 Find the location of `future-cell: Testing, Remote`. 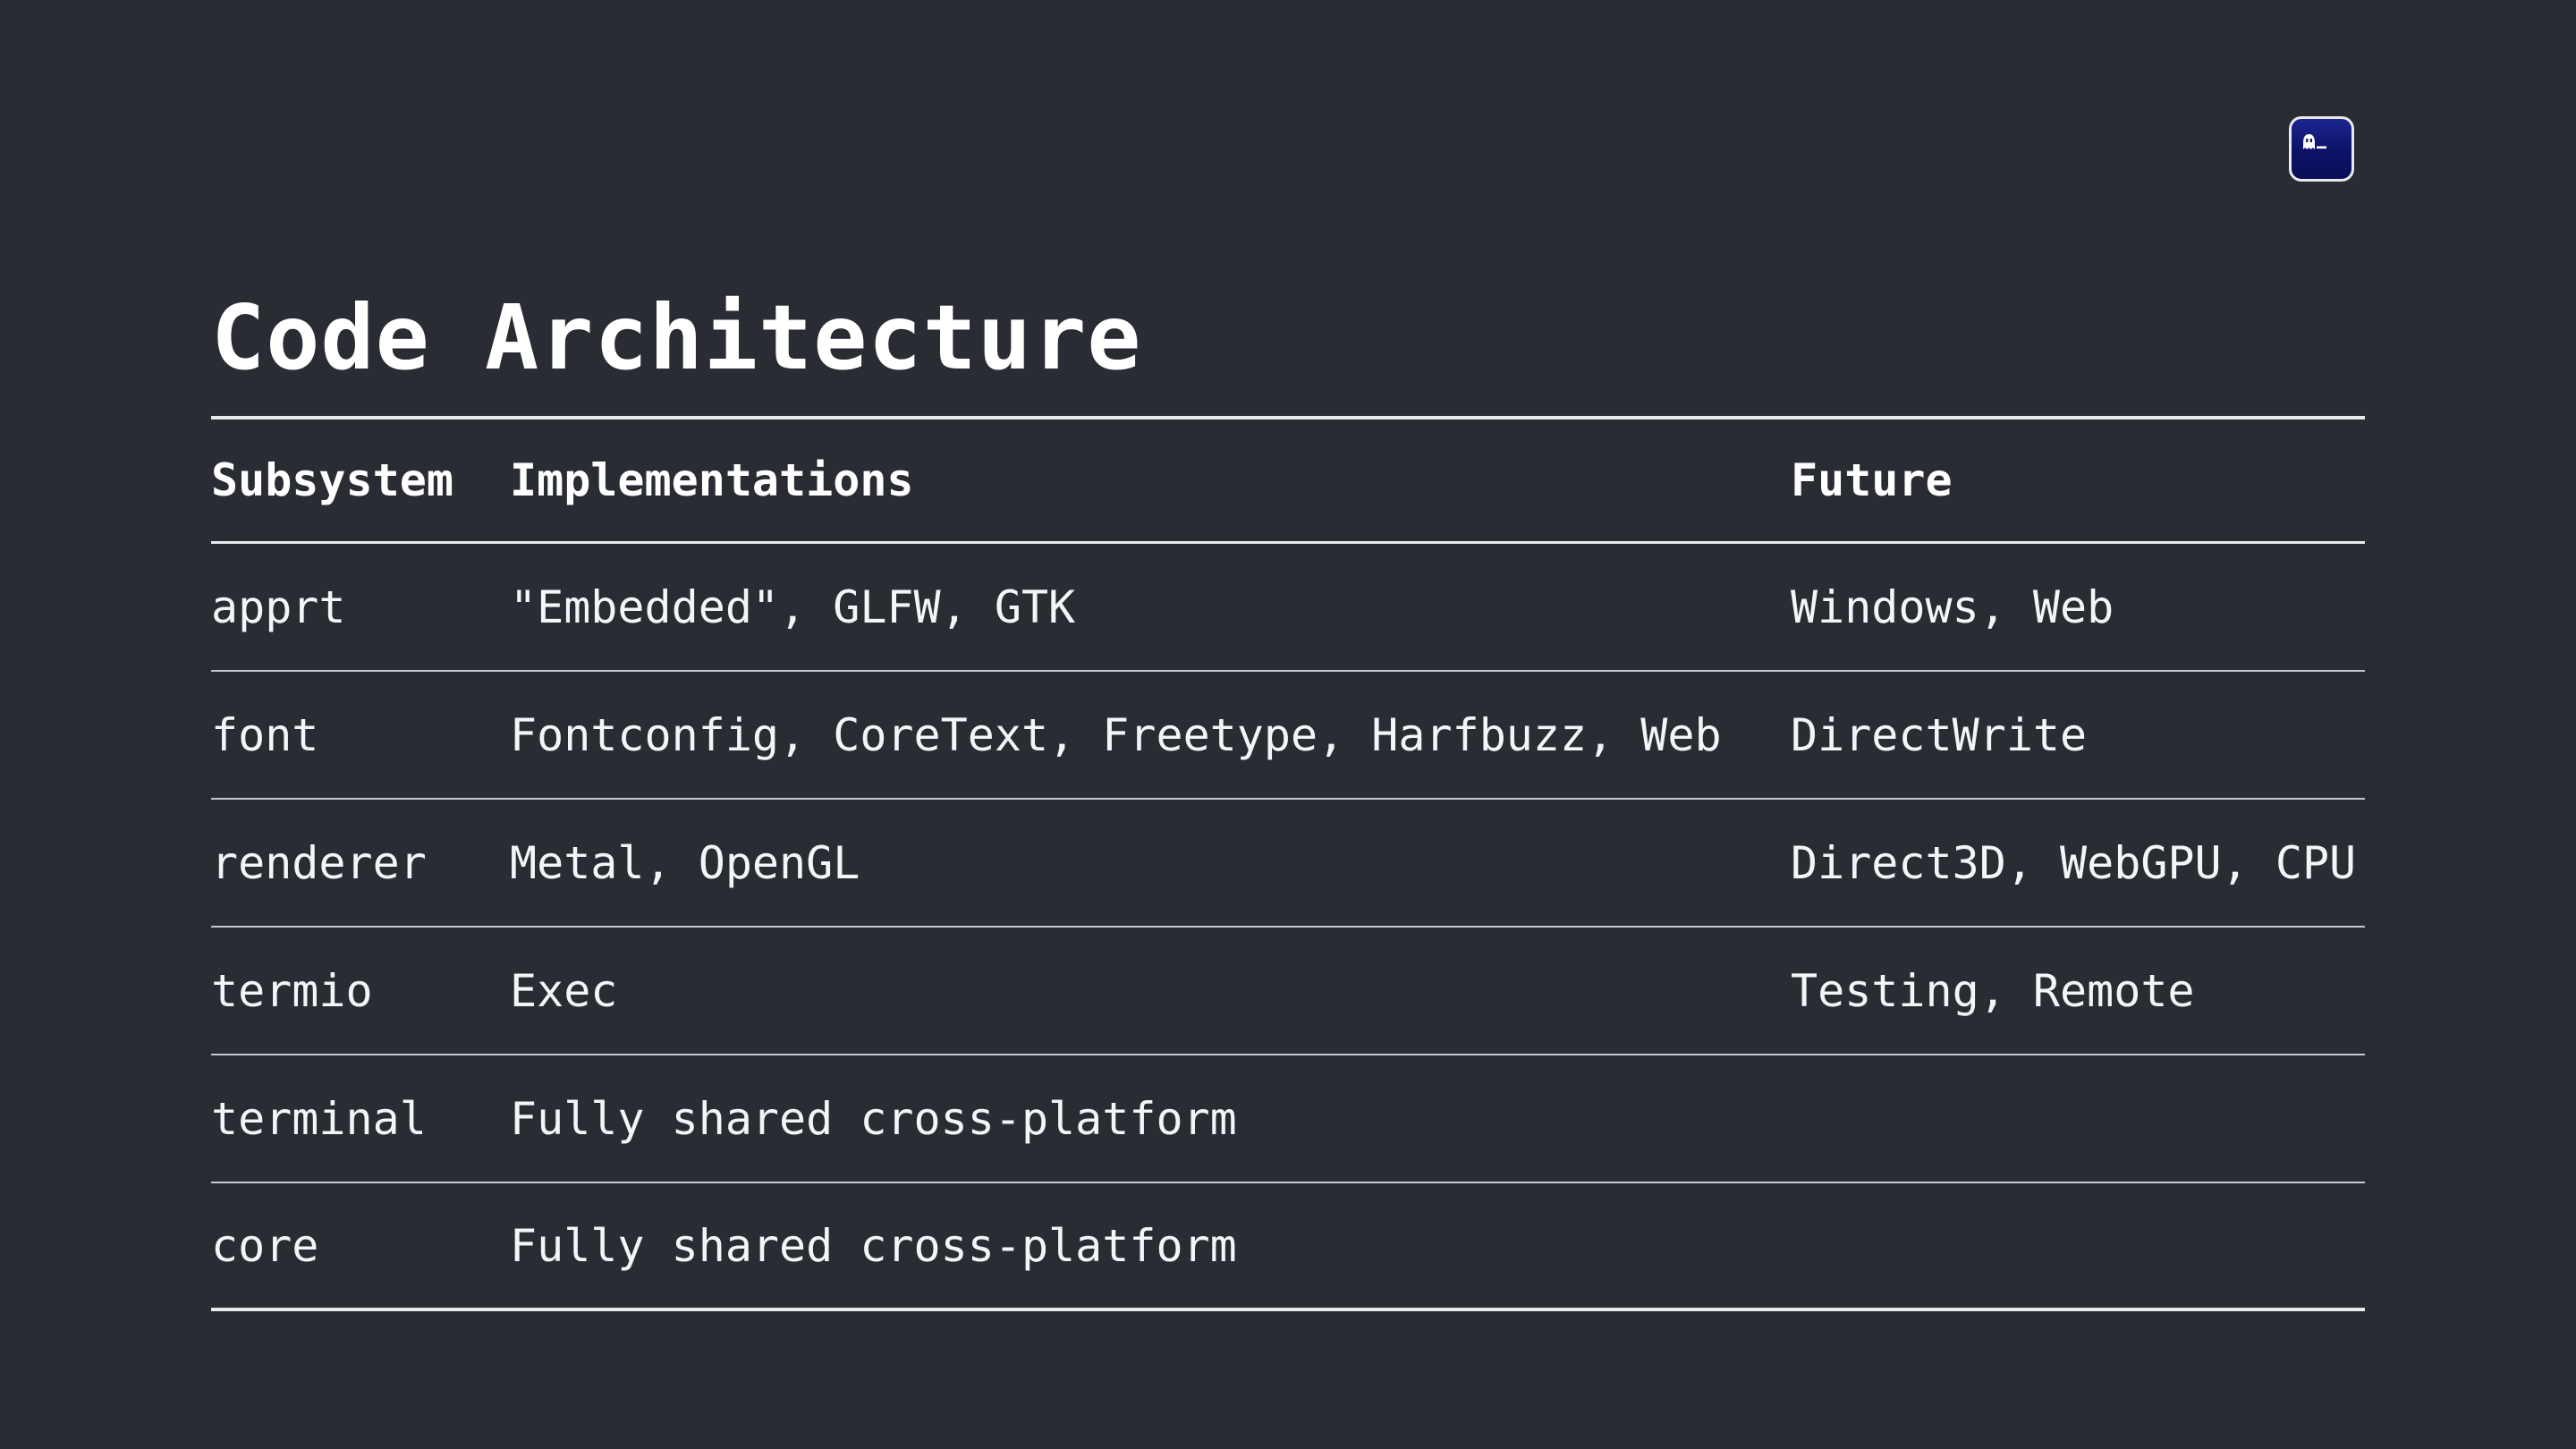

future-cell: Testing, Remote is located at coordinates (1993, 990).